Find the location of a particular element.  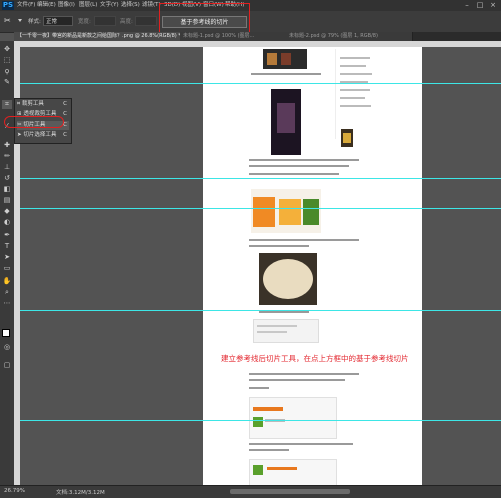

width-input is located at coordinates (105, 21).